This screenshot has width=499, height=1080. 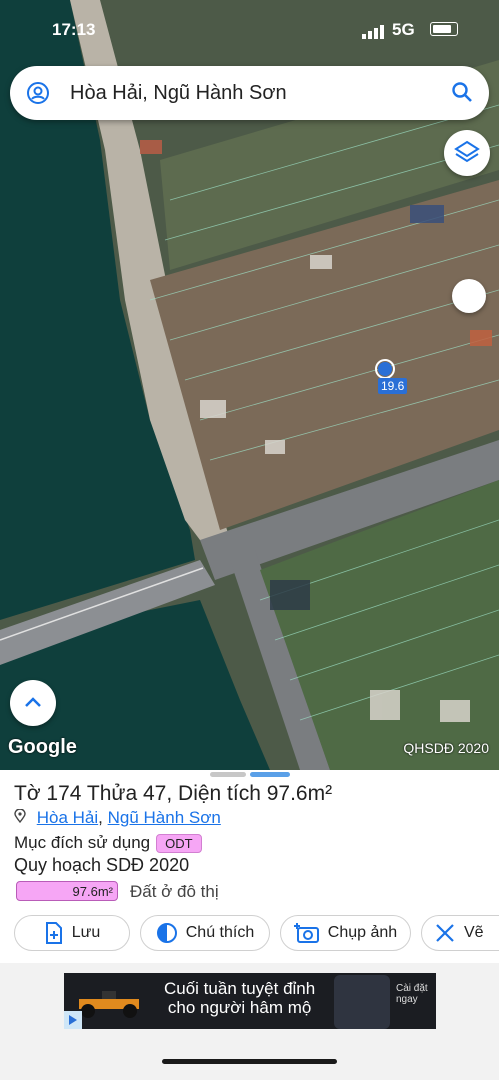 I want to click on land-use-purpose: Mục đích sử dụng ODT, so click(x=108, y=843).